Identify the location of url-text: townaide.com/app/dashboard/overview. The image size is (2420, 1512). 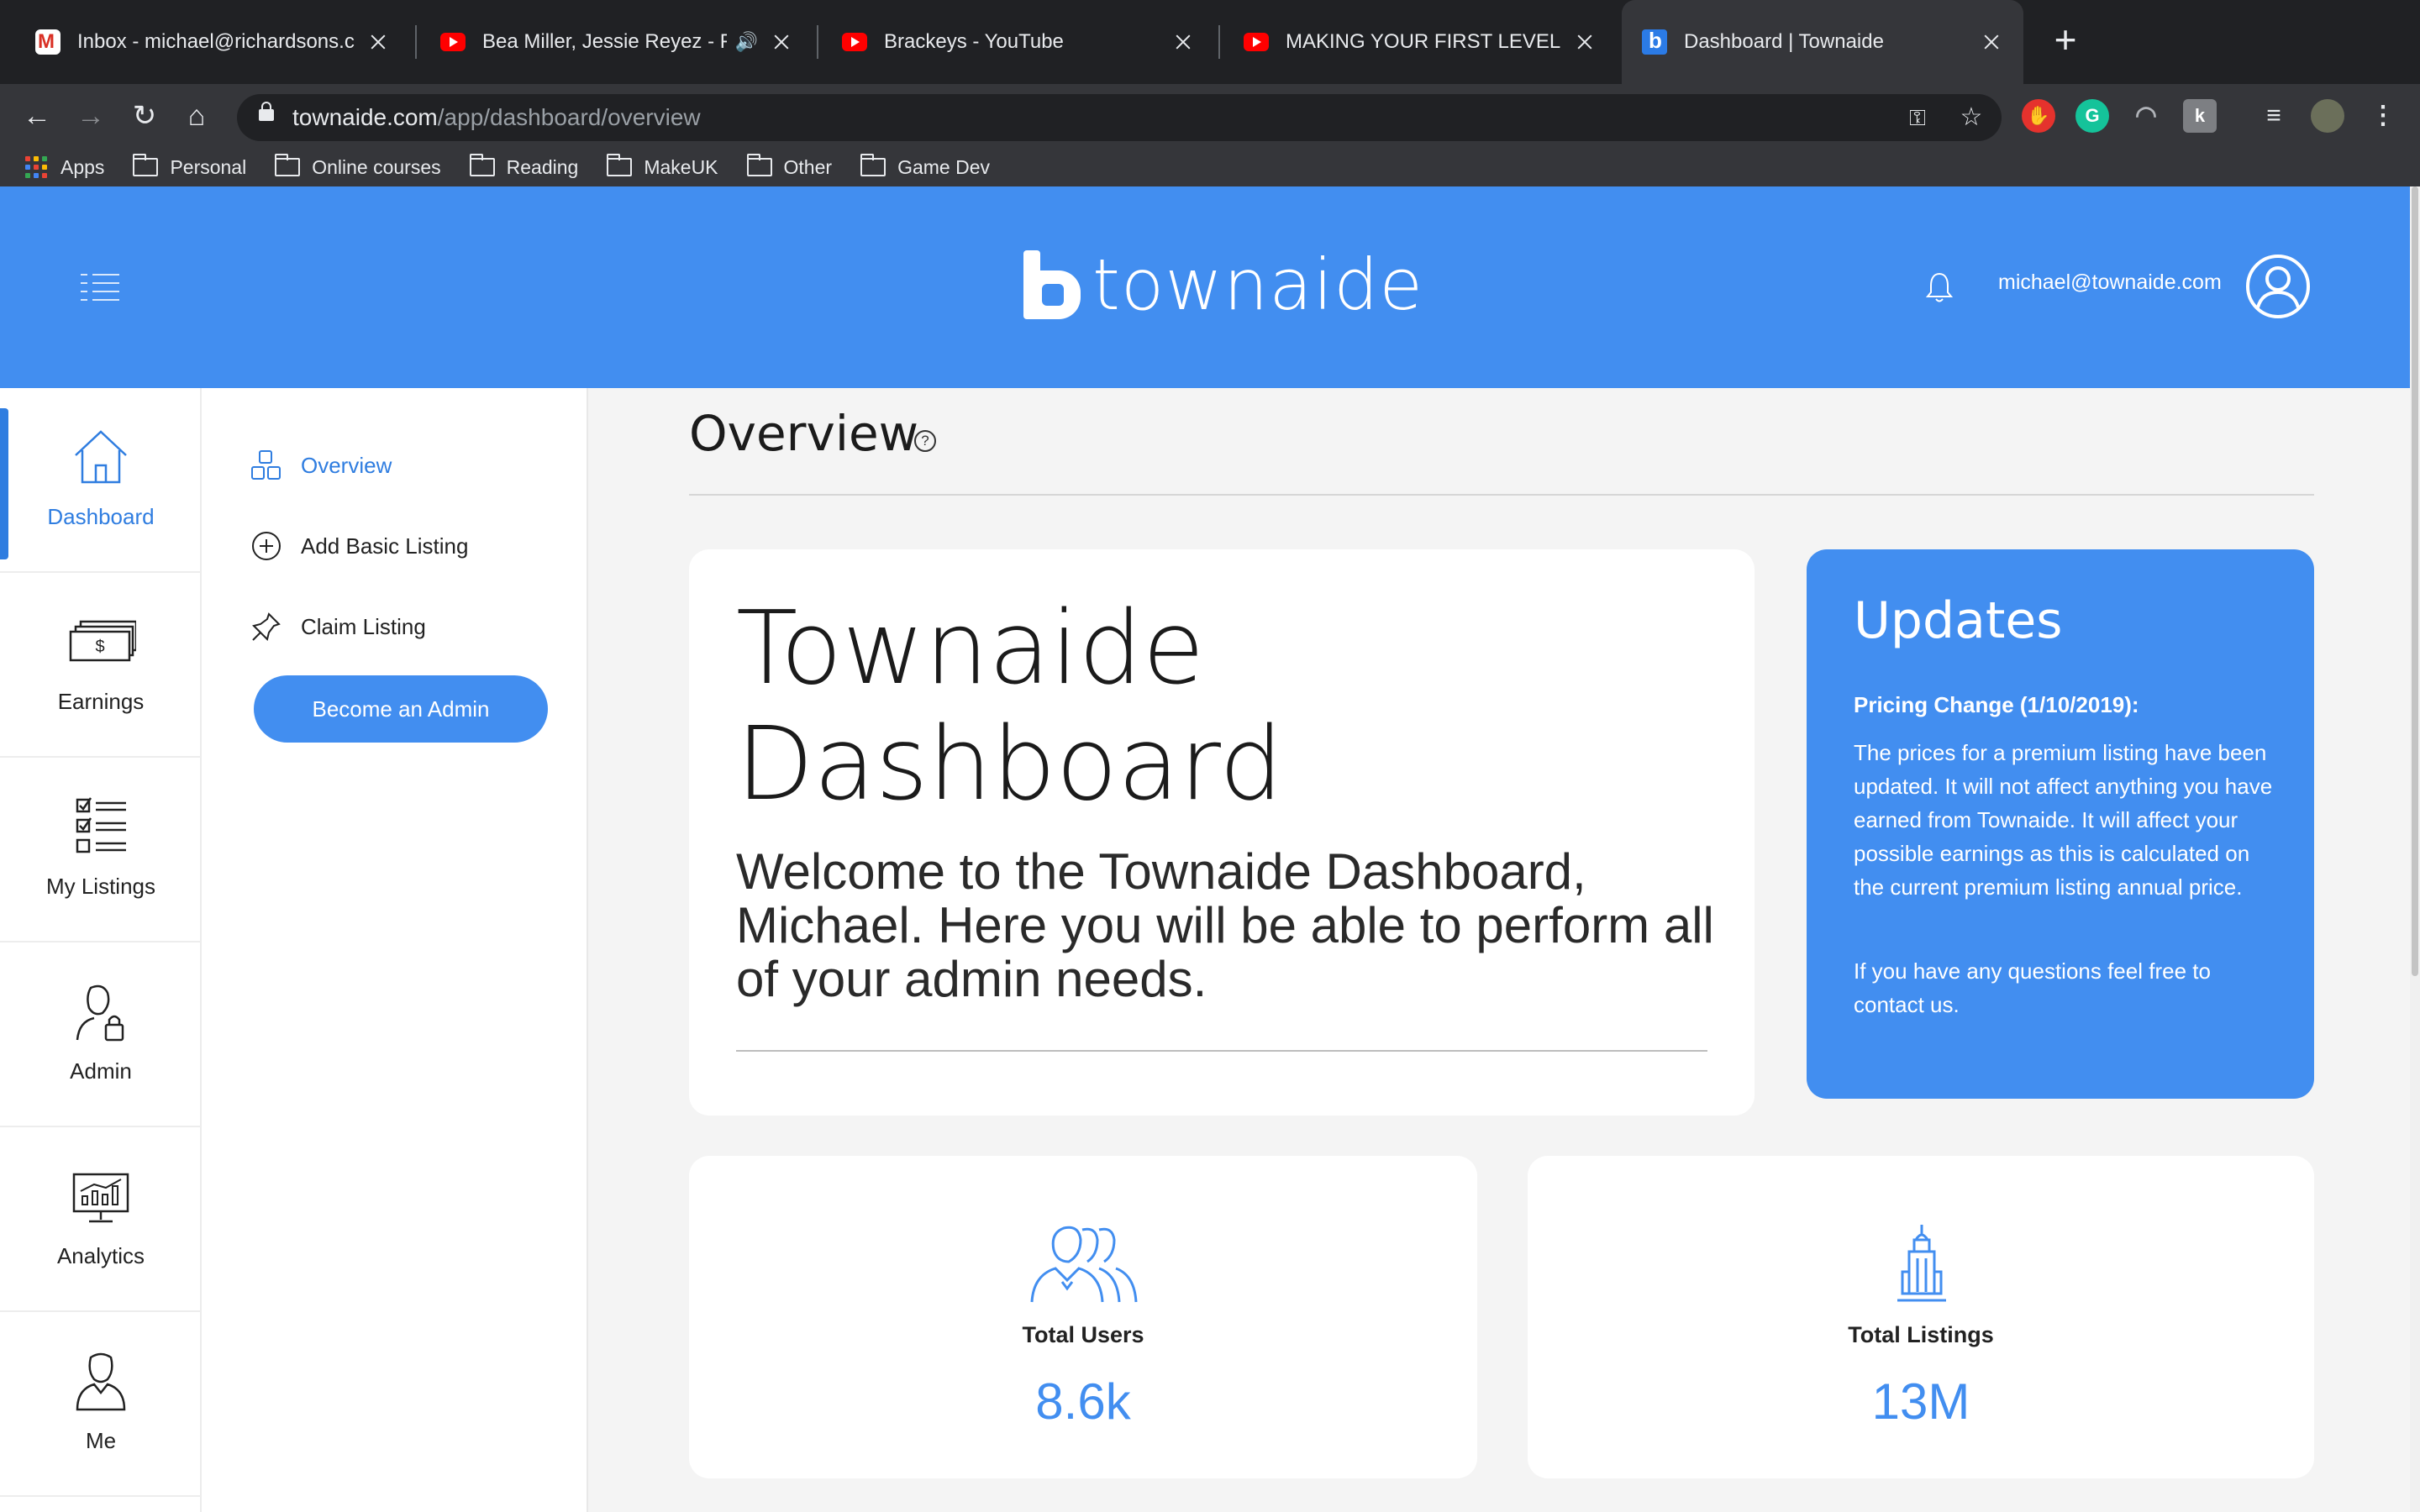
(496, 117).